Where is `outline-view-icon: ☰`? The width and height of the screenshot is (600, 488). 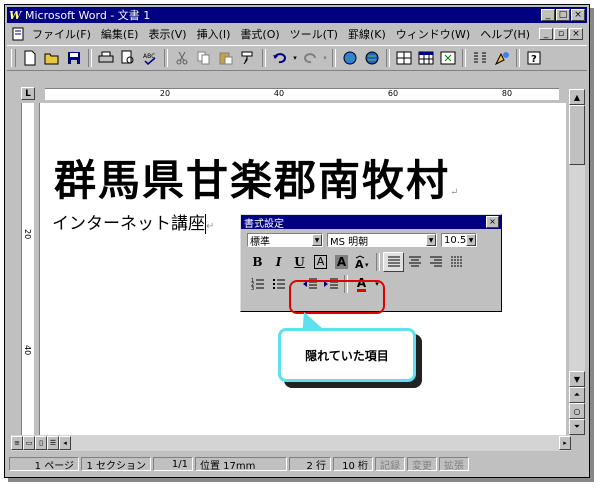 outline-view-icon: ☰ is located at coordinates (53, 443).